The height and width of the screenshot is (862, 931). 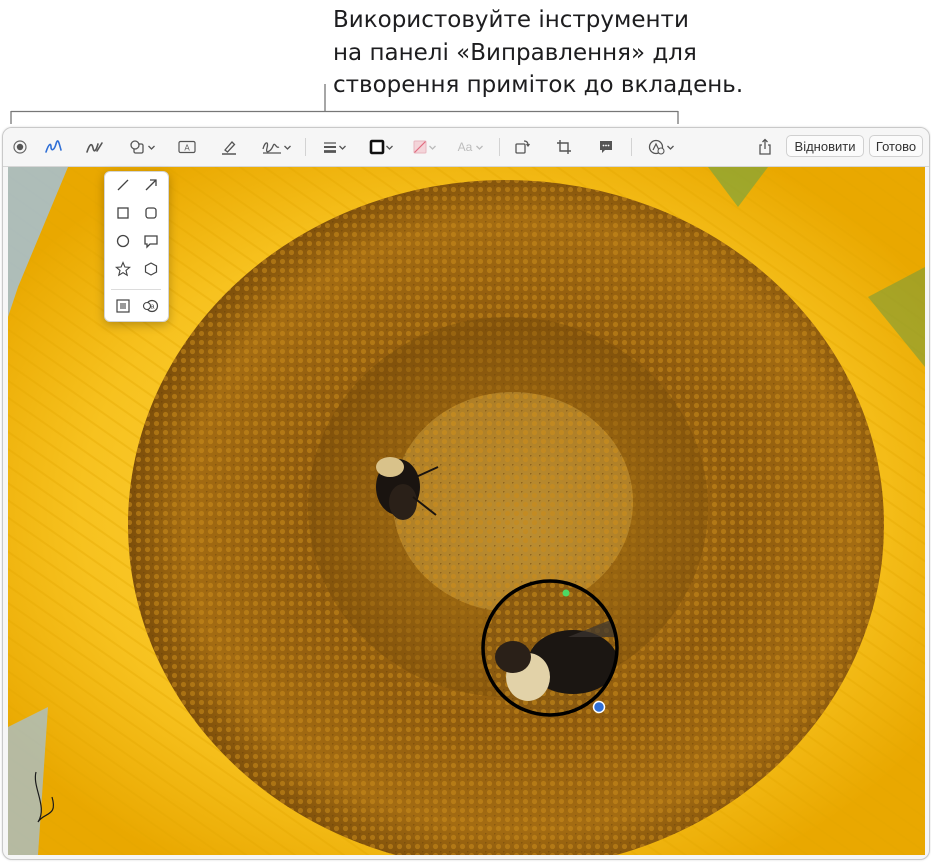 I want to click on loupe-magnify-handle, so click(x=566, y=593).